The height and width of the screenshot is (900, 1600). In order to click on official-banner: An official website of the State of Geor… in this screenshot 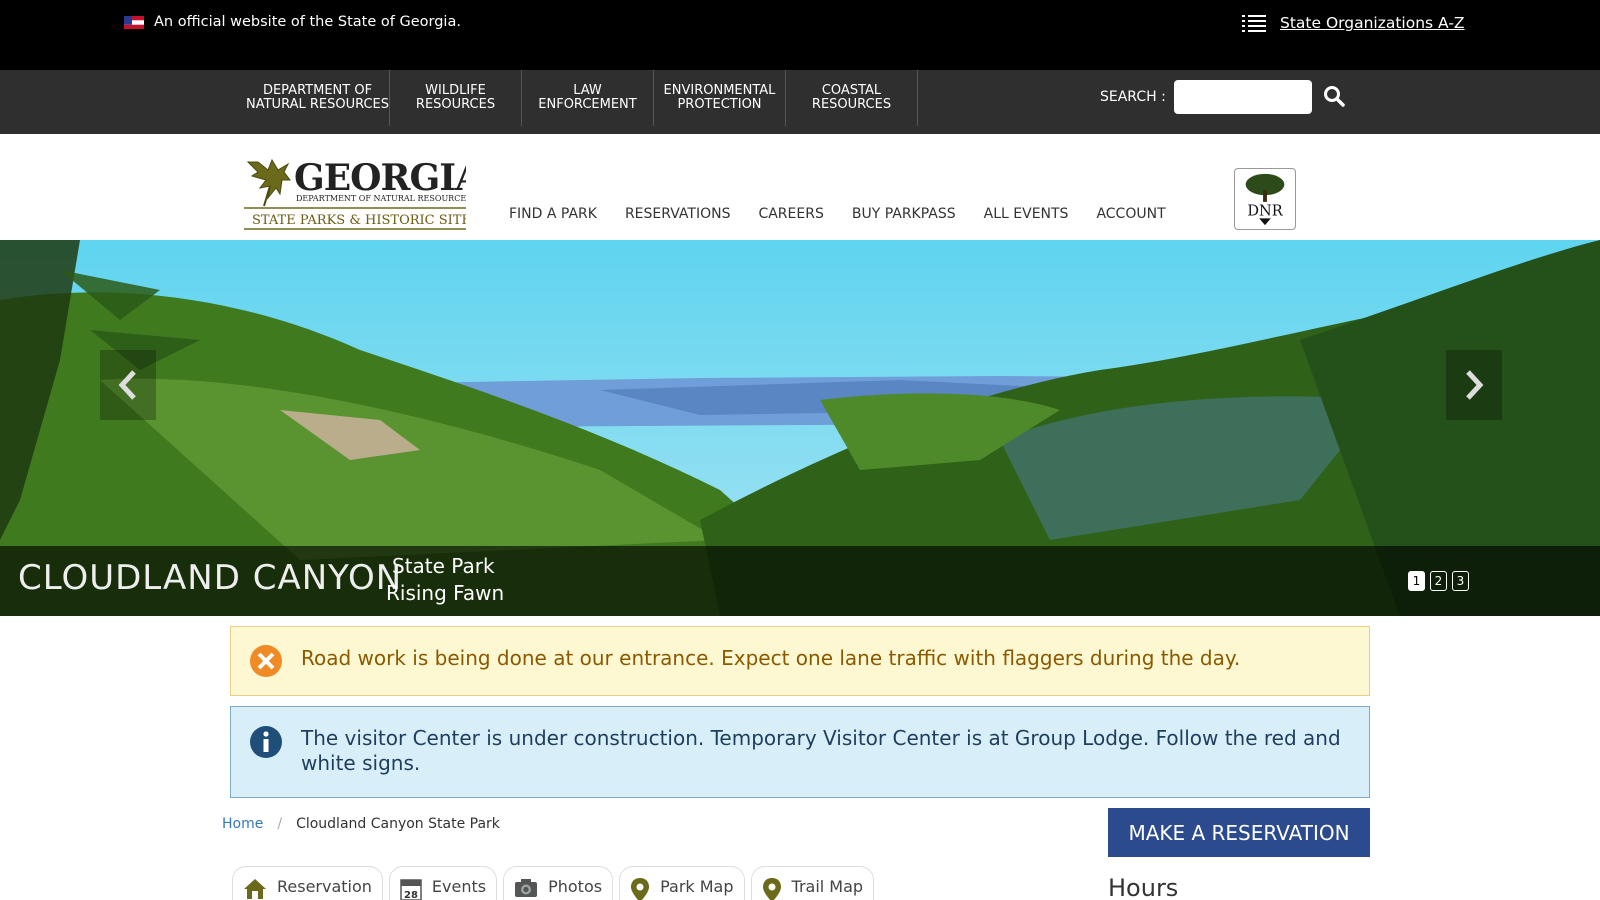, I will do `click(800, 35)`.